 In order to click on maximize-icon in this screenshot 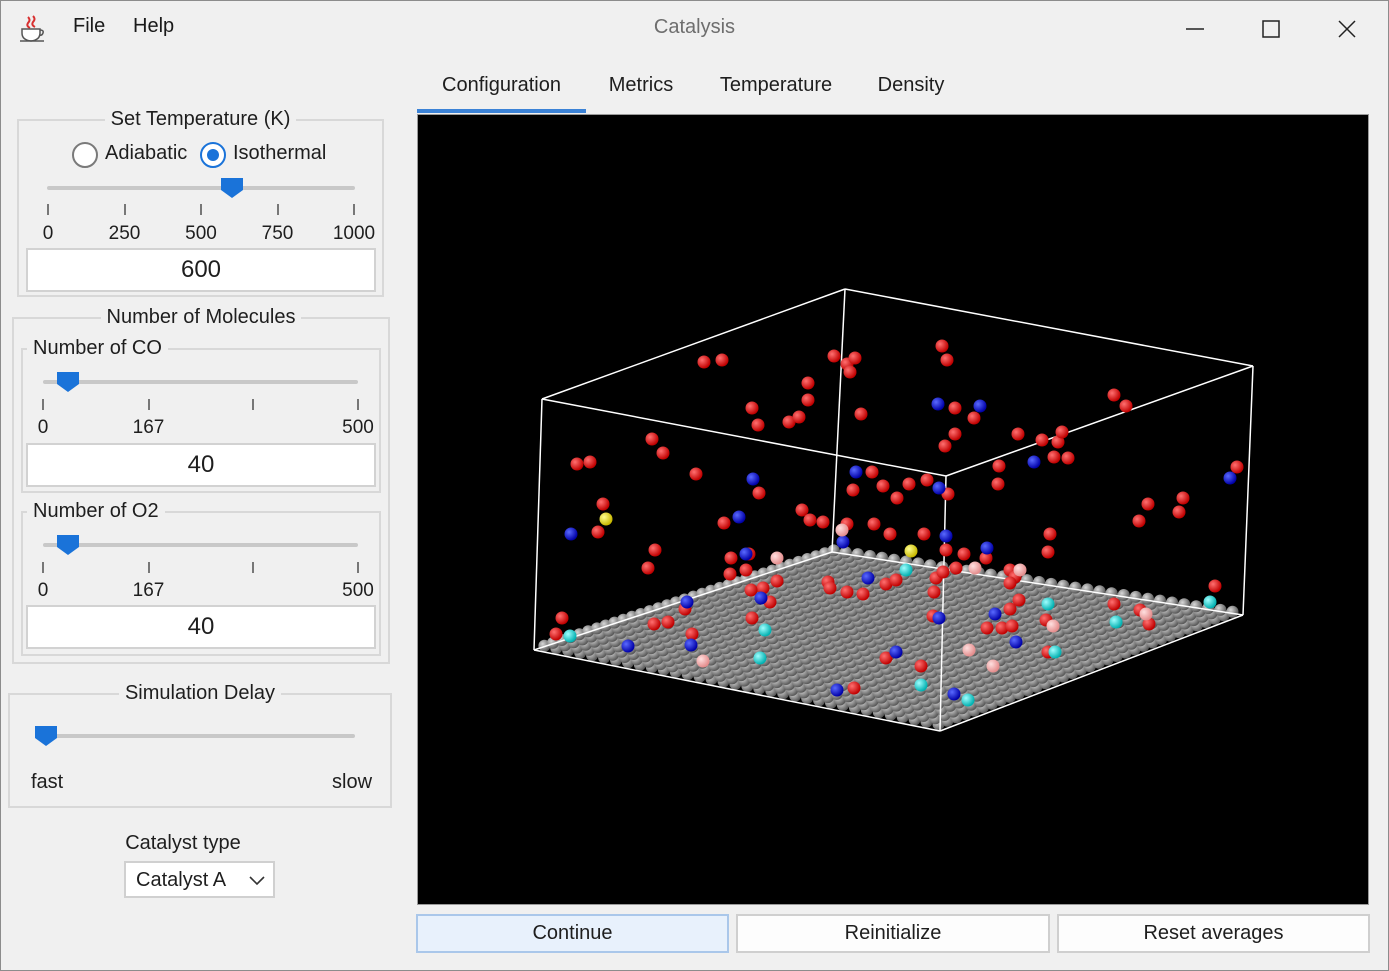, I will do `click(1271, 29)`.